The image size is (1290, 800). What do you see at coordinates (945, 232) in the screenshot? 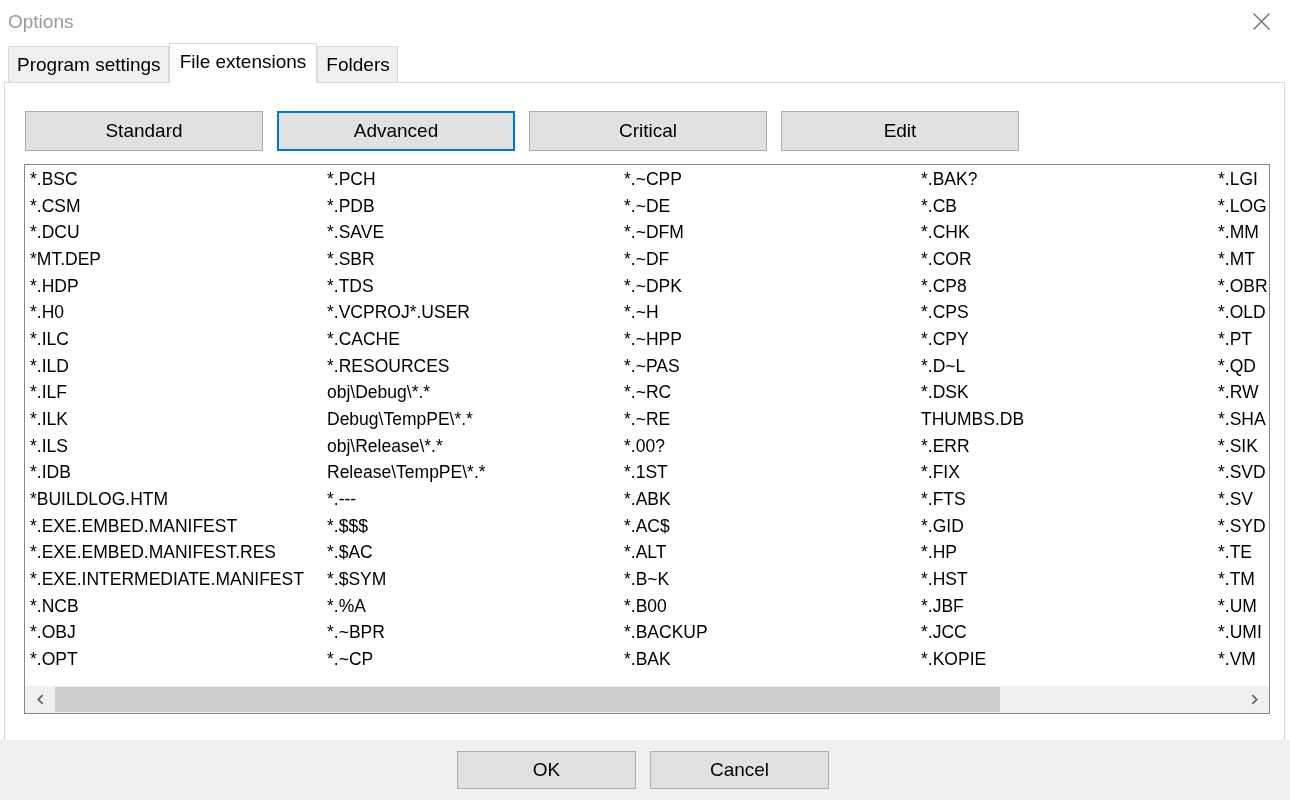
I see `list-item: *.CHK` at bounding box center [945, 232].